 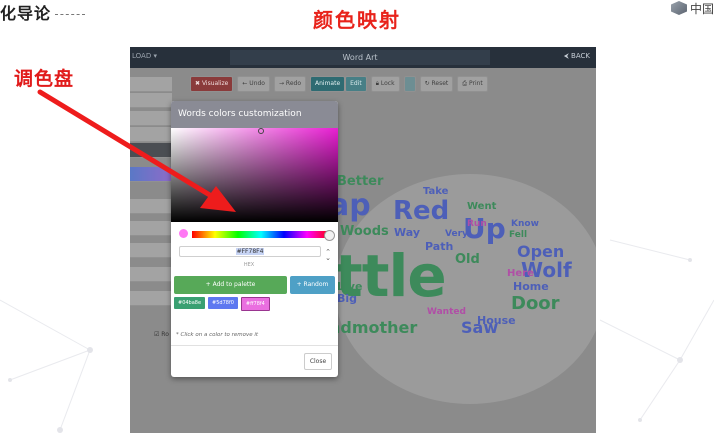 What do you see at coordinates (525, 224) in the screenshot?
I see `cloud-word: Know` at bounding box center [525, 224].